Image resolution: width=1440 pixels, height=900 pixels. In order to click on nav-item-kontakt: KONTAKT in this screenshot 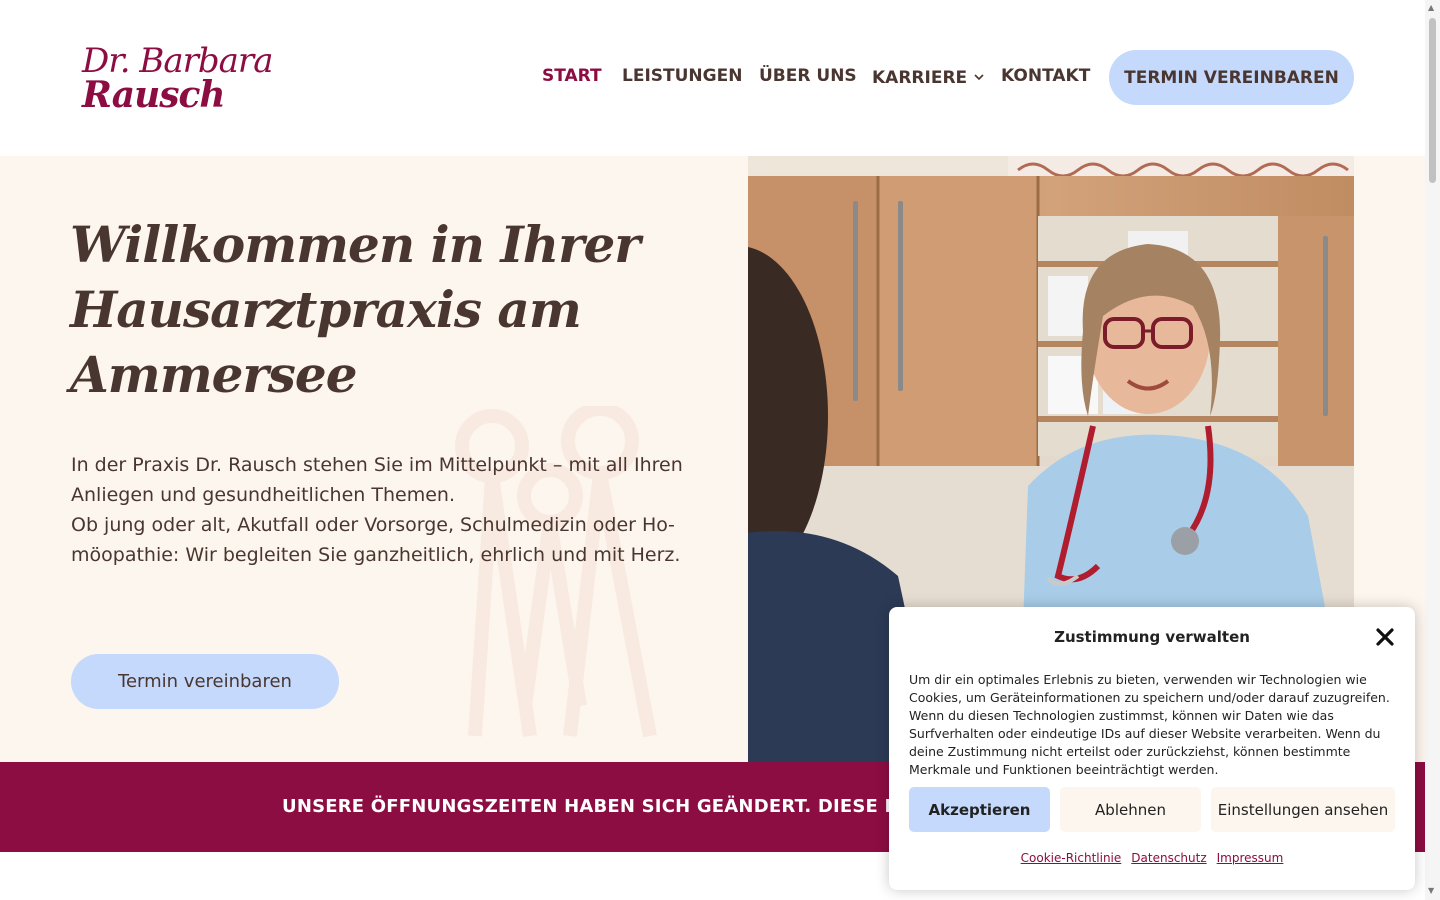, I will do `click(1045, 76)`.